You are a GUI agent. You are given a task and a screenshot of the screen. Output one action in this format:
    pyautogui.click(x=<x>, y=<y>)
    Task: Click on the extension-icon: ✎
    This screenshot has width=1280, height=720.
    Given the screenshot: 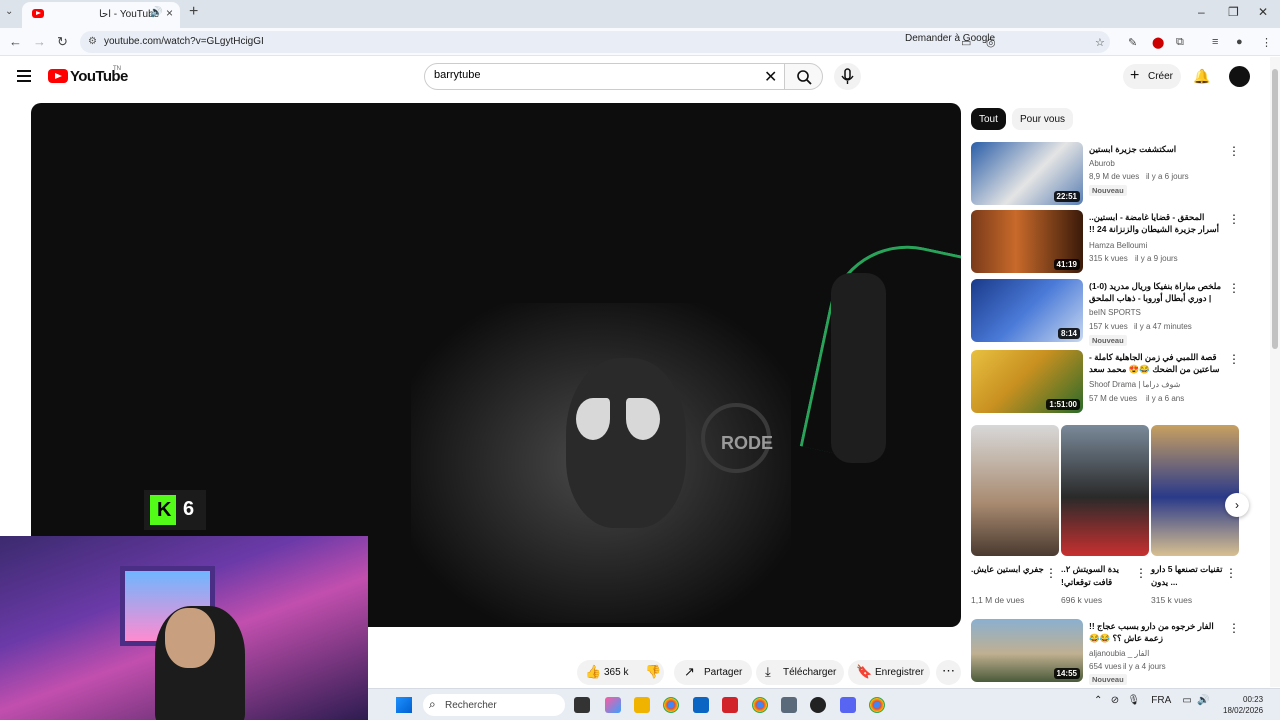 What is the action you would take?
    pyautogui.click(x=1132, y=42)
    